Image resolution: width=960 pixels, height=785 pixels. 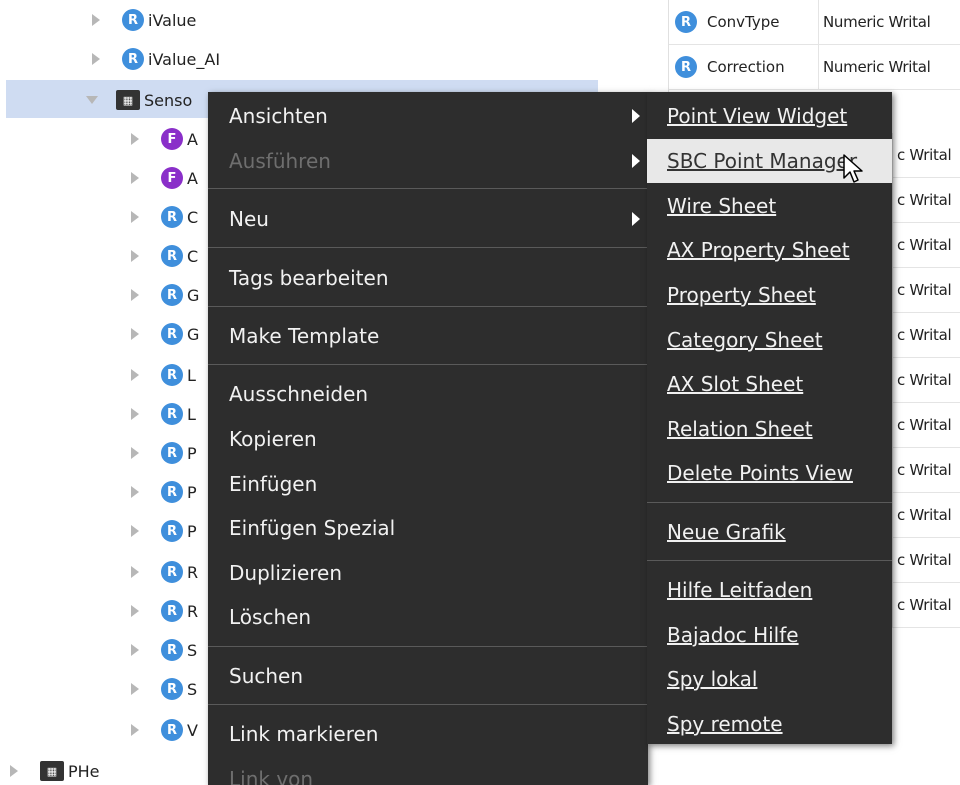 I want to click on menu-item-einfuegen: Einfügen, so click(x=428, y=484).